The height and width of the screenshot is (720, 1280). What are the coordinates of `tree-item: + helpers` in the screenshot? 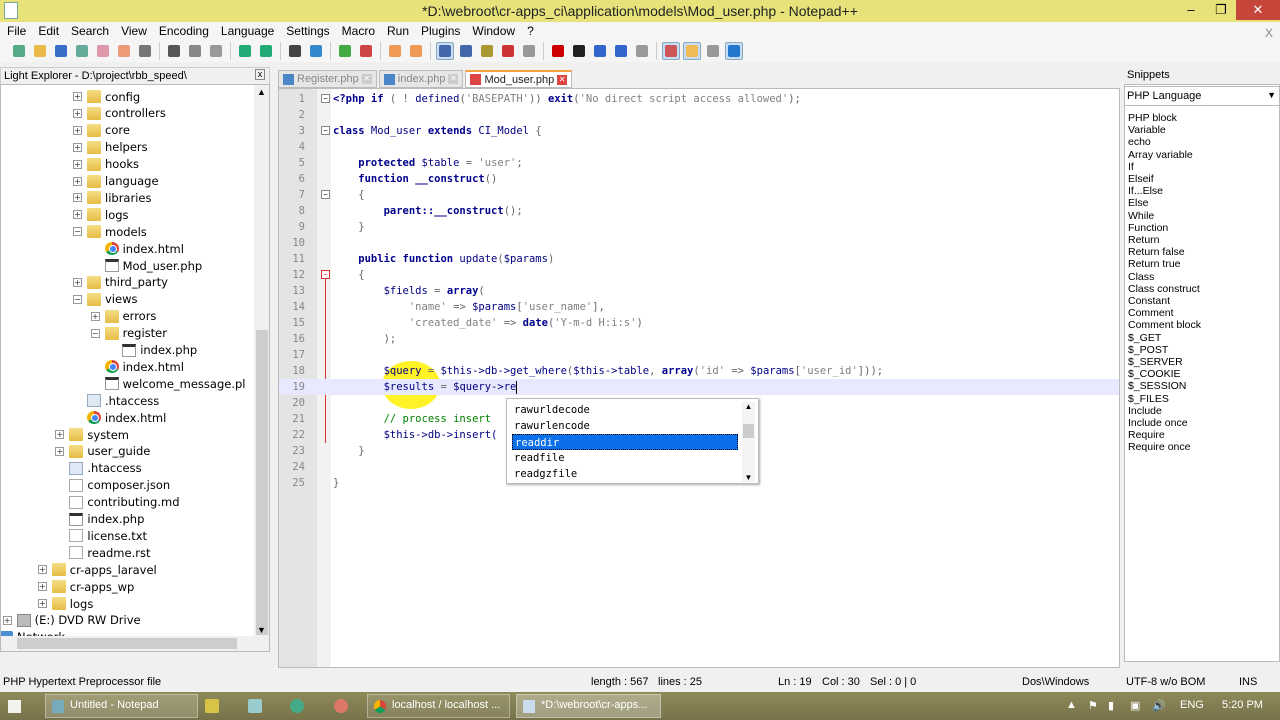 It's located at (110, 147).